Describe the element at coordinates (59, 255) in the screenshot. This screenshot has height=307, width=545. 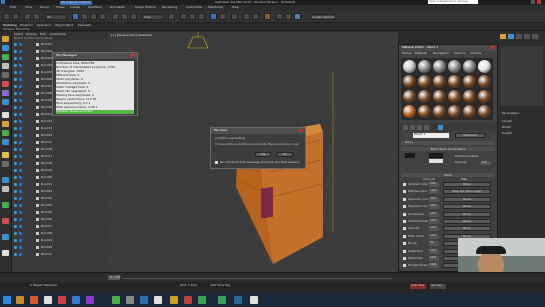
I see `scene-row: Box031` at that location.